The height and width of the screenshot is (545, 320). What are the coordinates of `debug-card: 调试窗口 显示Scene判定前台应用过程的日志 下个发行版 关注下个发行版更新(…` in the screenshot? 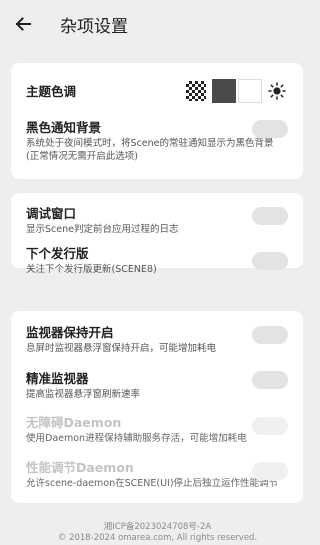 It's located at (157, 234).